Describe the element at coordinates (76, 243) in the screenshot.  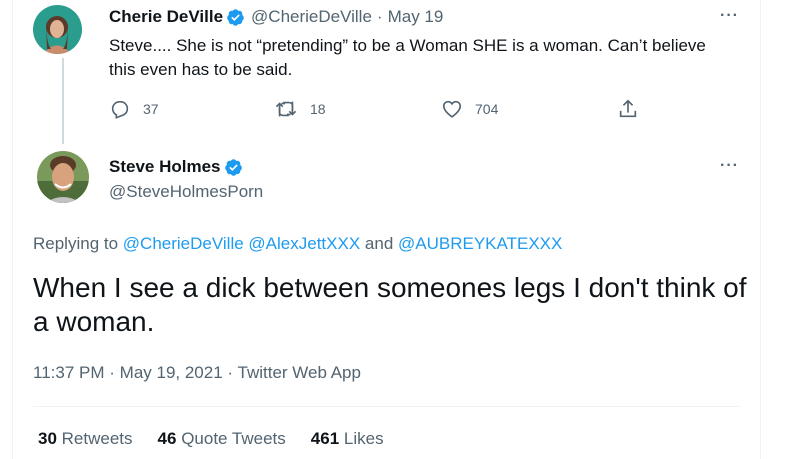
I see `replying-prefix: Replying to` at that location.